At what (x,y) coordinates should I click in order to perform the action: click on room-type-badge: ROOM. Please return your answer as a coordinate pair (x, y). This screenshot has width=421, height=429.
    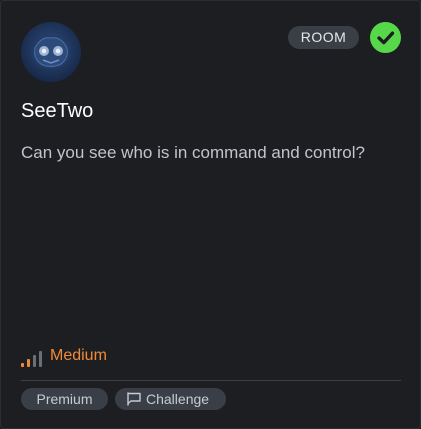
    Looking at the image, I should click on (323, 37).